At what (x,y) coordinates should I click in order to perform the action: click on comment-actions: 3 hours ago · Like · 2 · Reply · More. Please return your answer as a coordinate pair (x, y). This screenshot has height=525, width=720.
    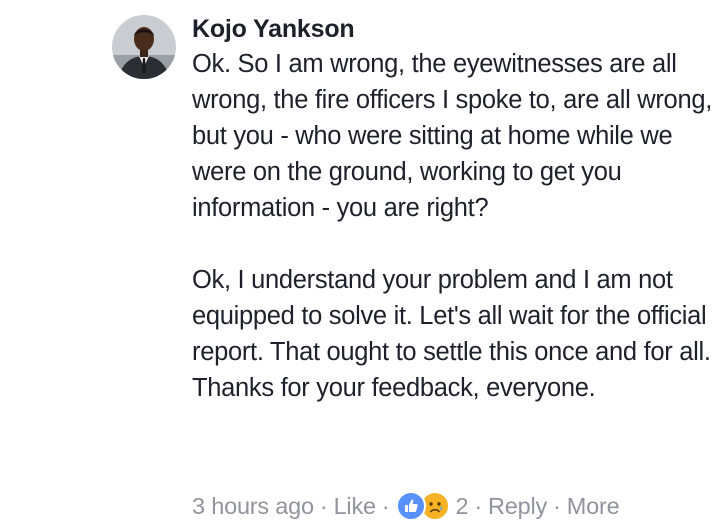
    Looking at the image, I should click on (406, 506).